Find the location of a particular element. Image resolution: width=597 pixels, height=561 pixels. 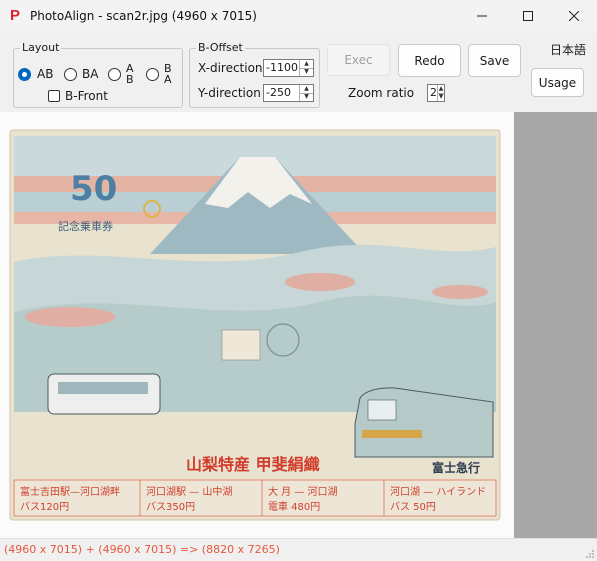

fare-cell-7: バス 50円 is located at coordinates (413, 507).